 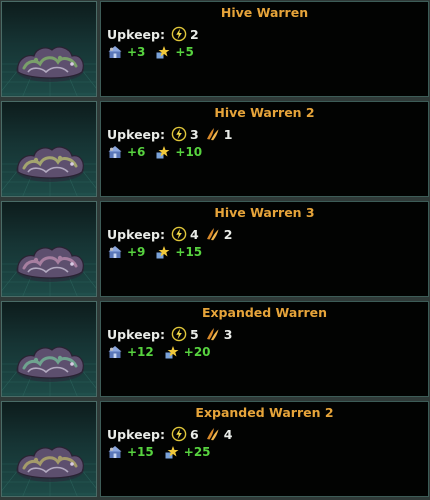 What do you see at coordinates (194, 134) in the screenshot?
I see `upkeep-energy-value: 3` at bounding box center [194, 134].